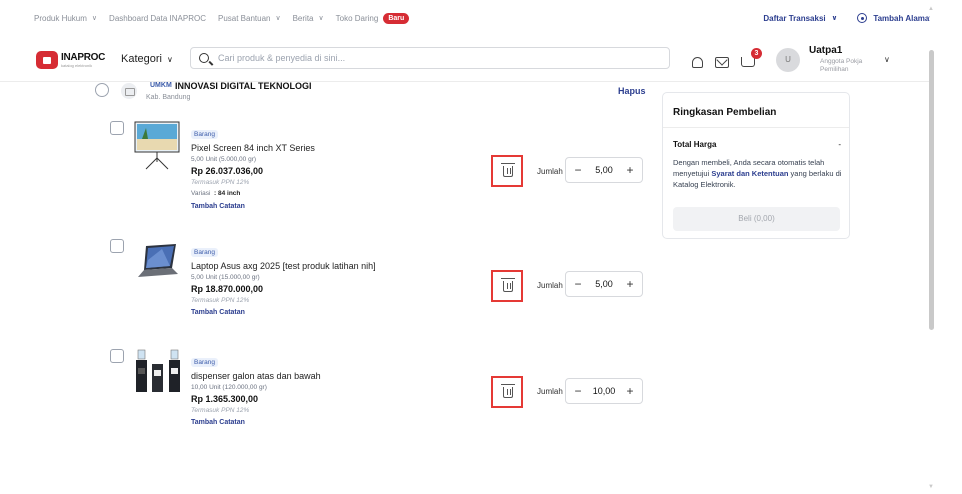 The image size is (962, 494). What do you see at coordinates (722, 62) in the screenshot?
I see `mail-icon` at bounding box center [722, 62].